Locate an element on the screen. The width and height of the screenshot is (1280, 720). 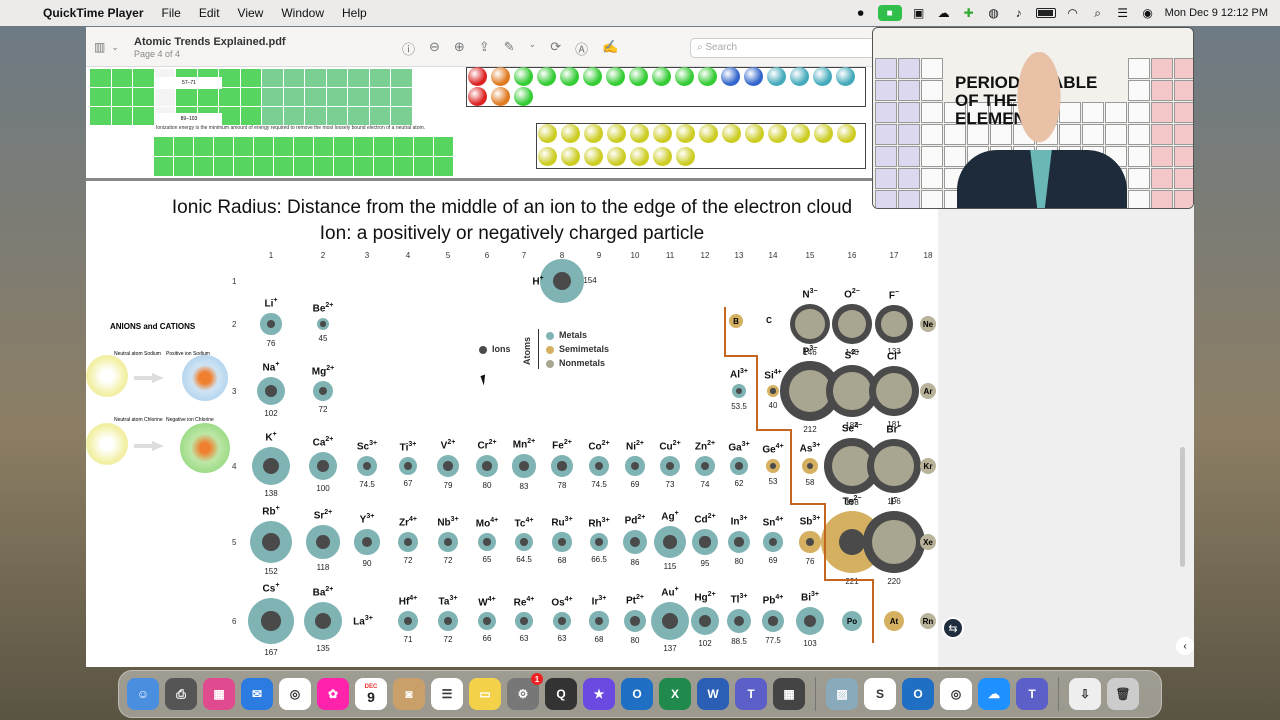
search-placeholder: Search is located at coordinates (721, 47).